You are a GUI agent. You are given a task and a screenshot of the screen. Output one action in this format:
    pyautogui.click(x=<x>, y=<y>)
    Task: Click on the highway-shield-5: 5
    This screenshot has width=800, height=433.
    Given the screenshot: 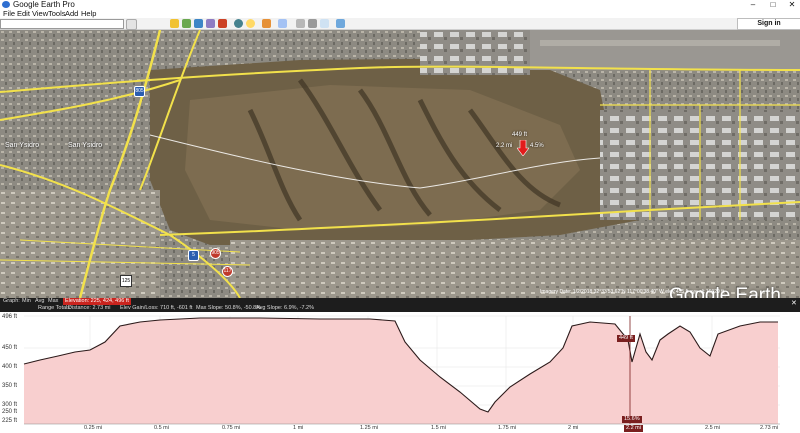 What is the action you would take?
    pyautogui.click(x=193, y=255)
    